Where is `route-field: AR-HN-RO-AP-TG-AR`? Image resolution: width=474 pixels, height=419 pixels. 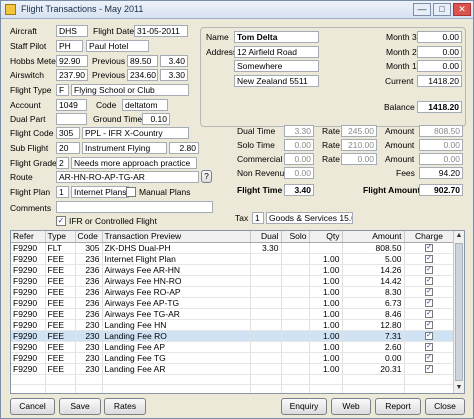
route-field: AR-HN-RO-AP-TG-AR is located at coordinates (127, 177).